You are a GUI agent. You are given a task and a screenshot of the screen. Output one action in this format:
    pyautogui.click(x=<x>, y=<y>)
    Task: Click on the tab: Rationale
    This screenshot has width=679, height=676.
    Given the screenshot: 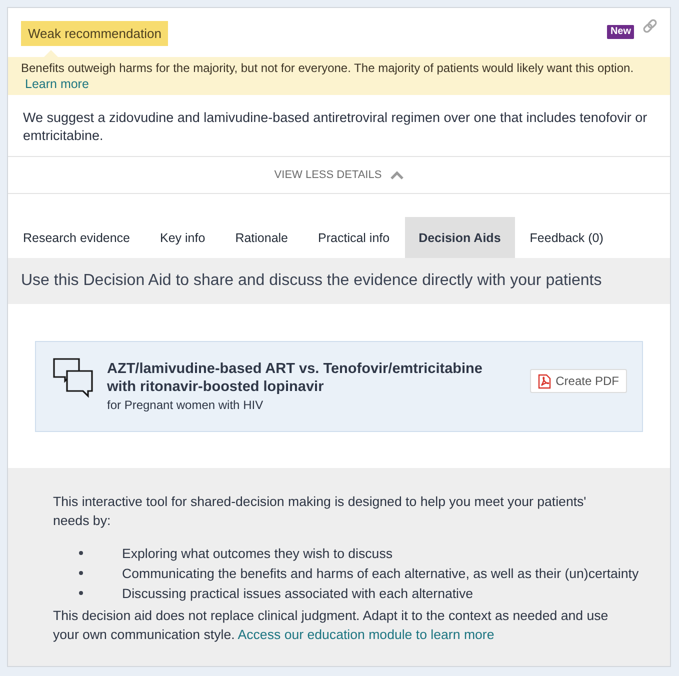 What is the action you would take?
    pyautogui.click(x=262, y=237)
    